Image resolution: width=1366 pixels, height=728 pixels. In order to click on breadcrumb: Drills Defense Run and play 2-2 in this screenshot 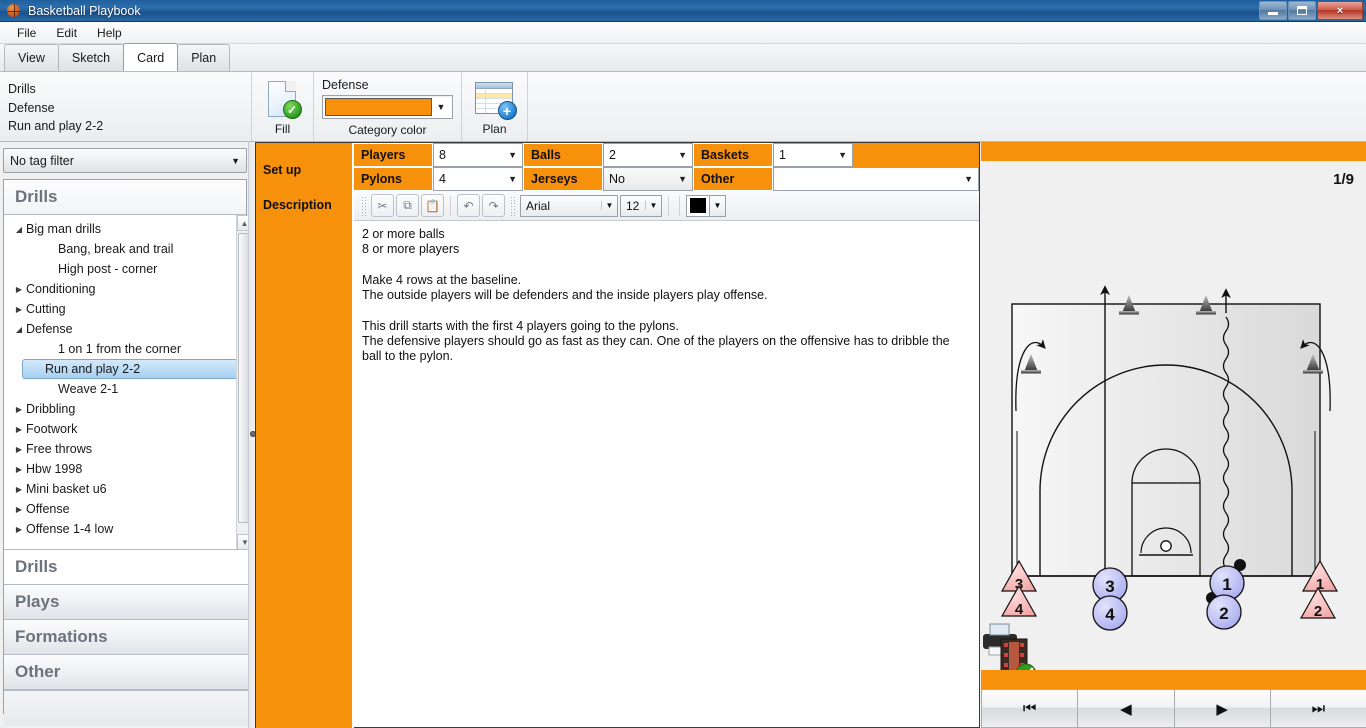, I will do `click(126, 106)`.